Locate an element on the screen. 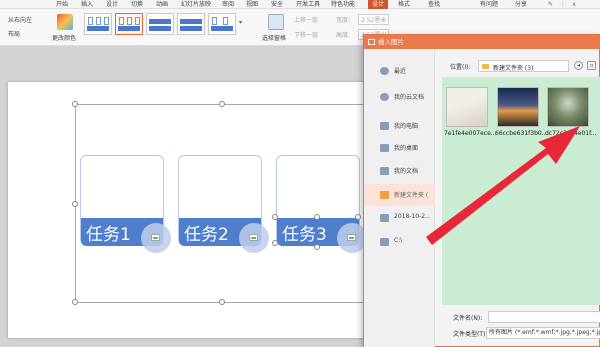  filename-label: 文件名(N): is located at coordinates (468, 318).